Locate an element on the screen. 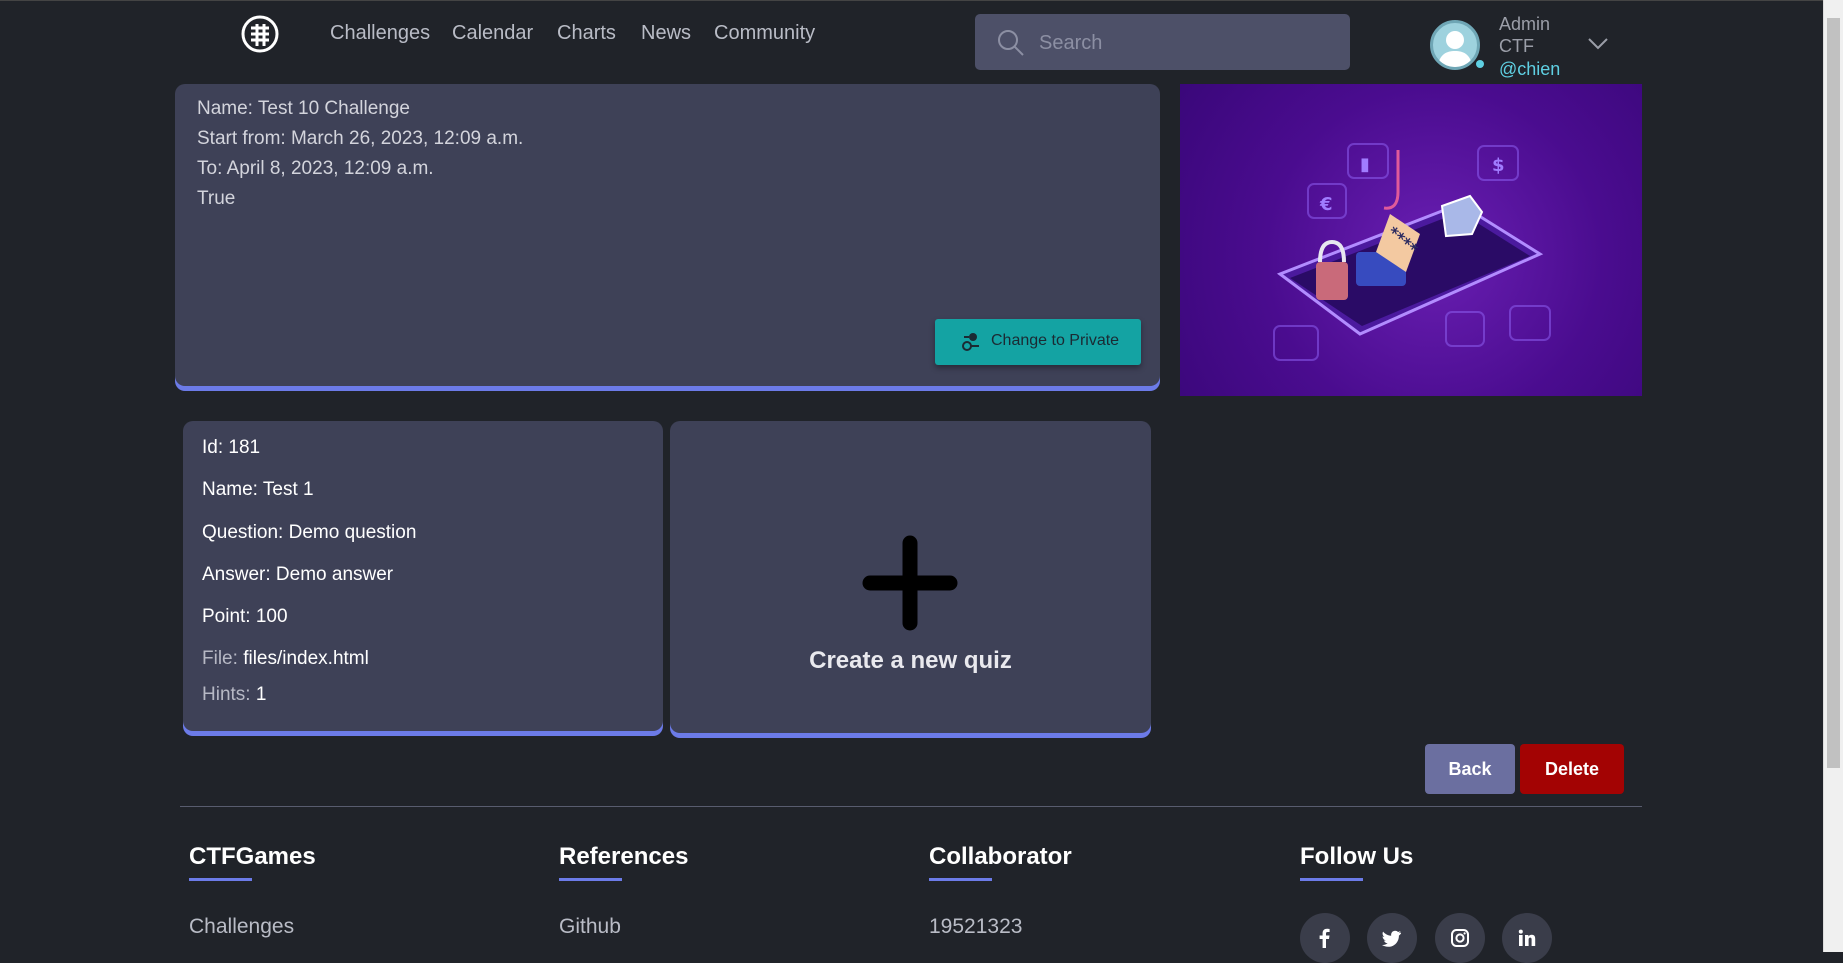  avatar is located at coordinates (1455, 45).